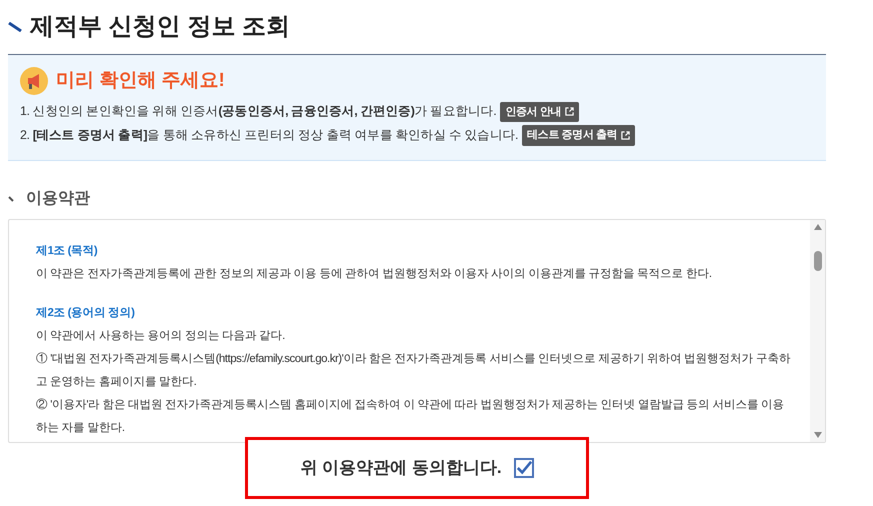 This screenshot has width=873, height=506. What do you see at coordinates (160, 27) in the screenshot?
I see `page-title: 제적부 신청인 정보 조회` at bounding box center [160, 27].